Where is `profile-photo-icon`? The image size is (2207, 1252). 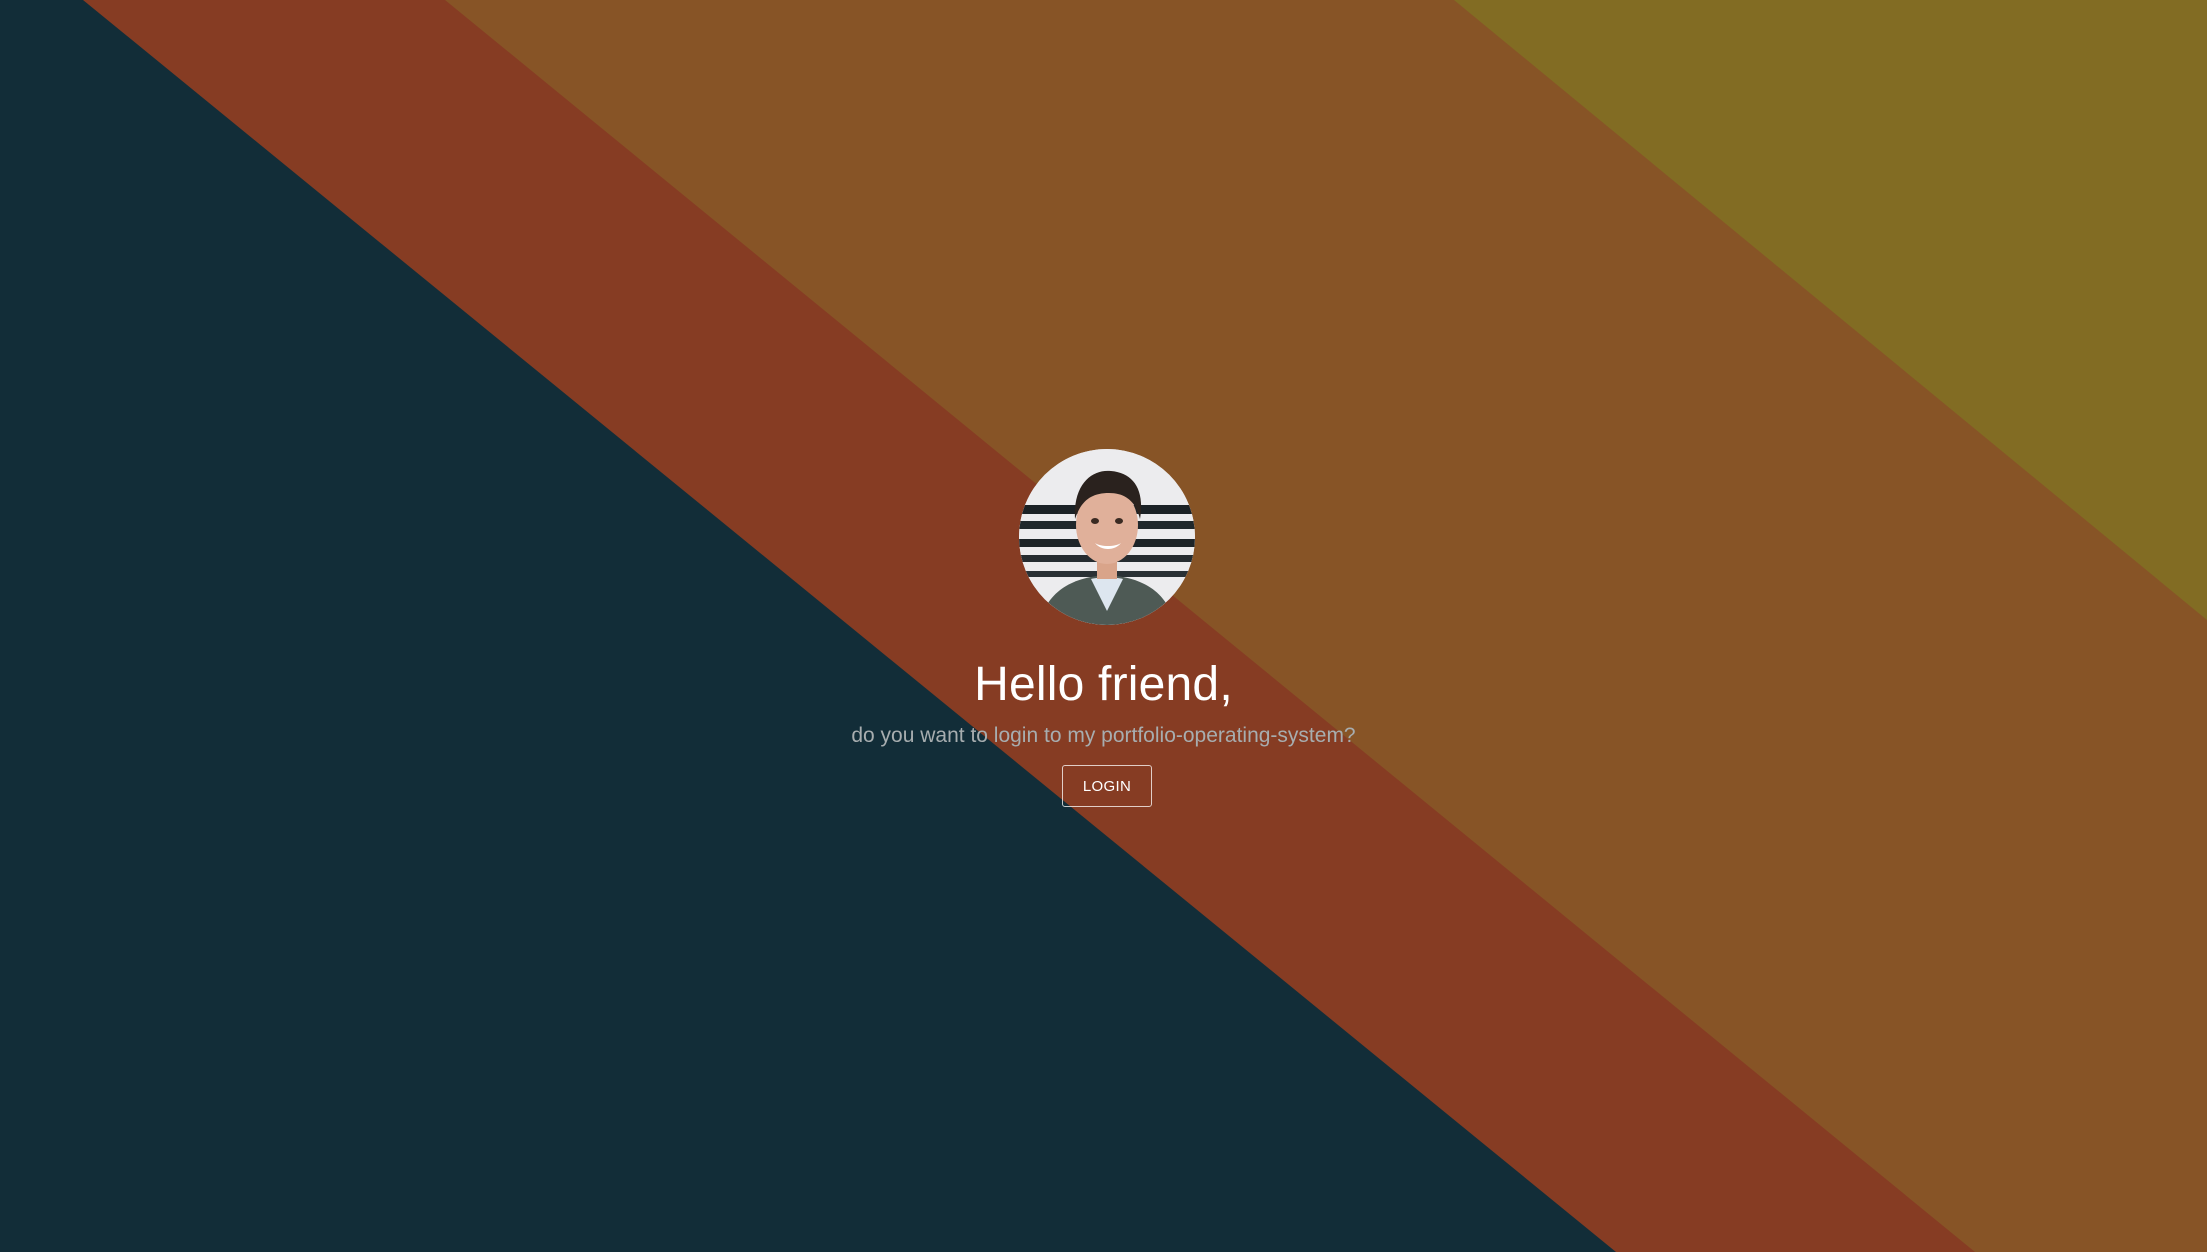 profile-photo-icon is located at coordinates (1107, 537).